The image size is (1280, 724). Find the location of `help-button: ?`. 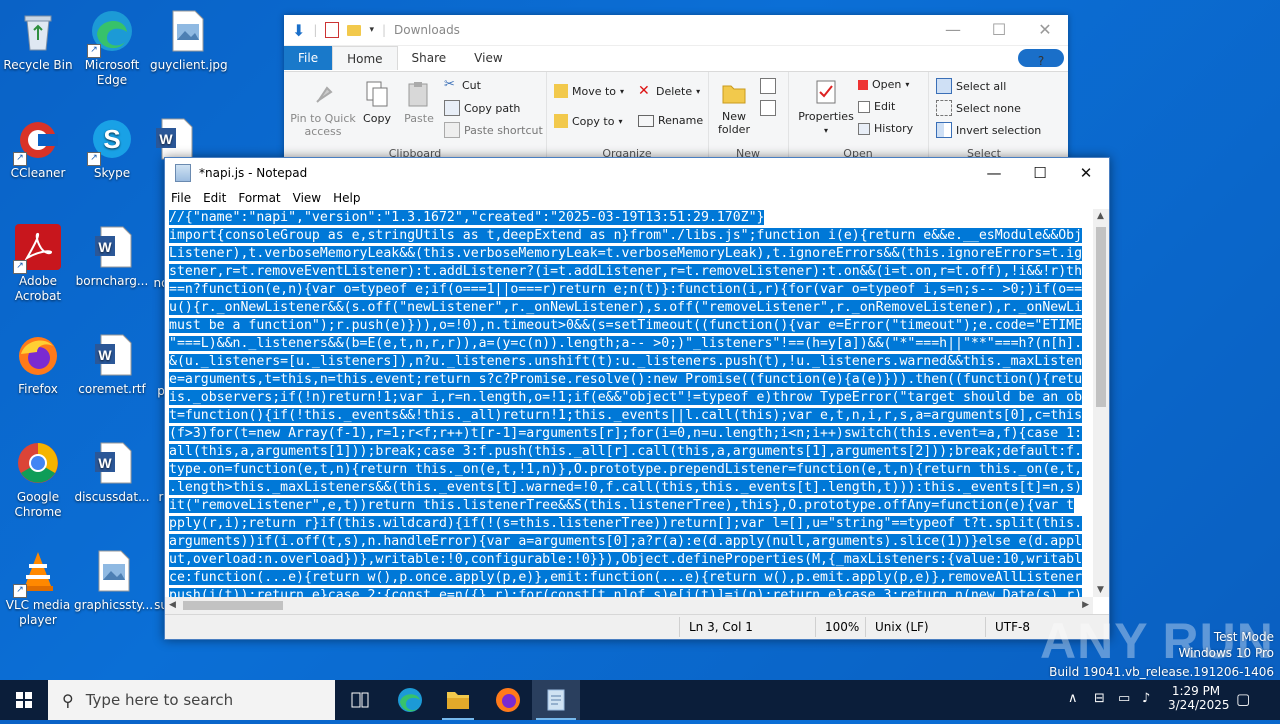

help-button: ? is located at coordinates (1041, 58).